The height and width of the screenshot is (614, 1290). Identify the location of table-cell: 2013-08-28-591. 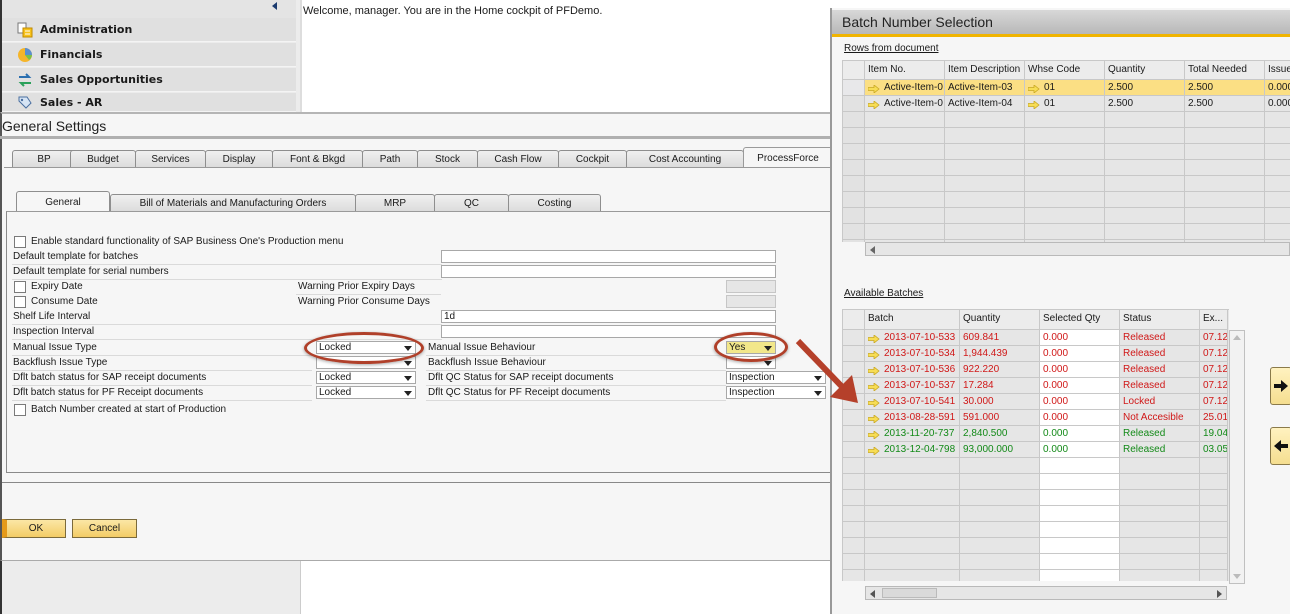
(912, 418).